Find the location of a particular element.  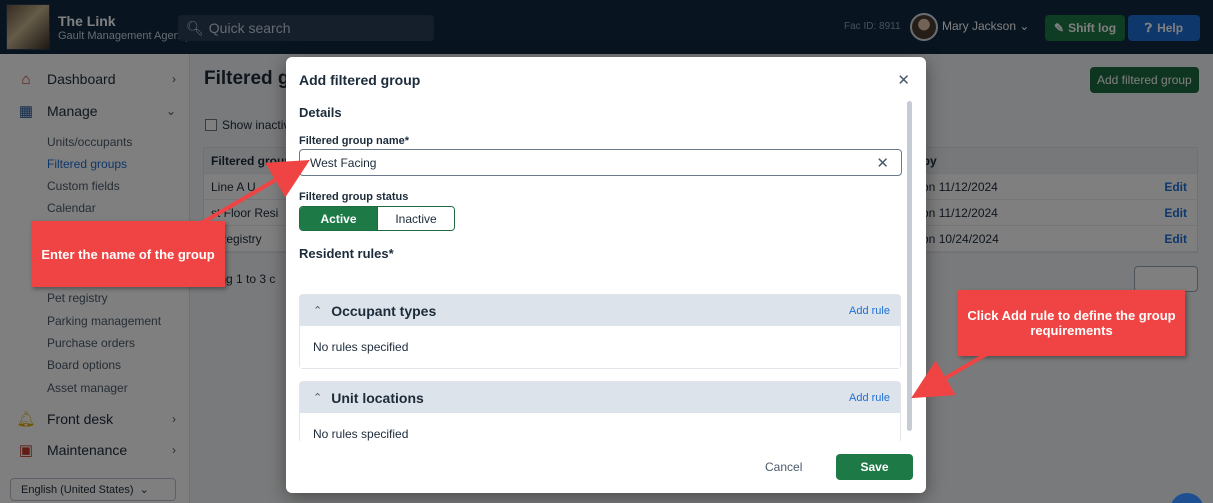

status-label: Filtered group status is located at coordinates (354, 197).